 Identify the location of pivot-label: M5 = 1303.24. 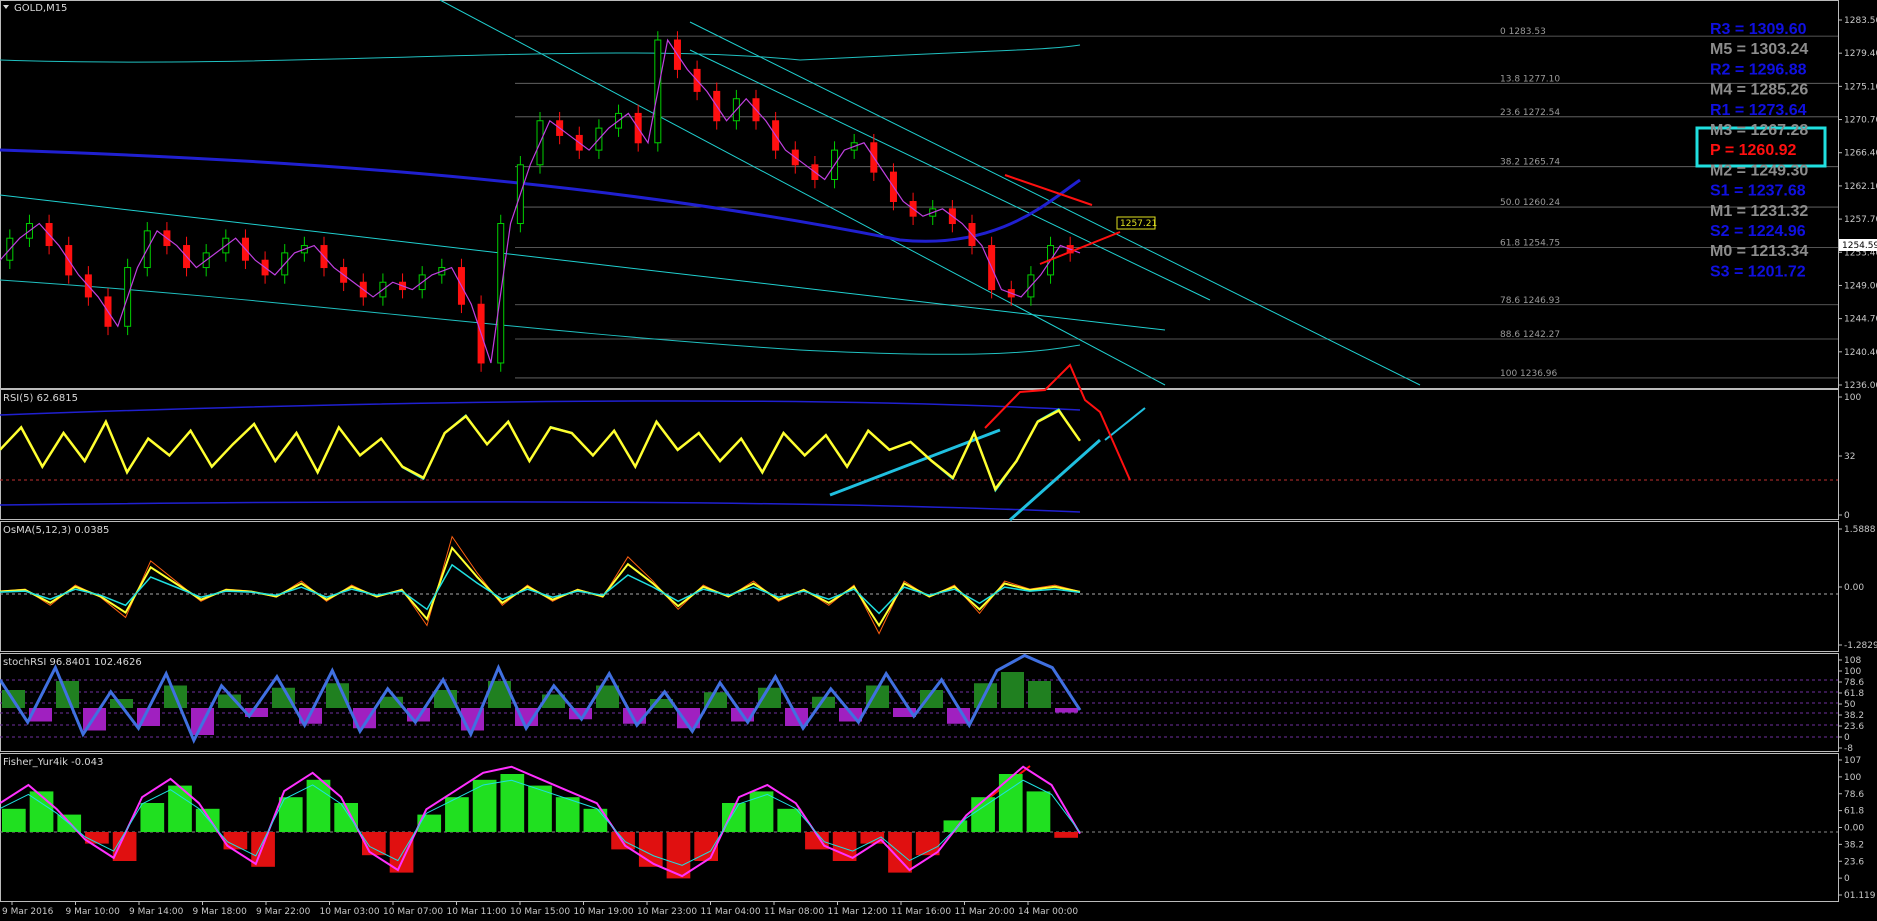
(1759, 49).